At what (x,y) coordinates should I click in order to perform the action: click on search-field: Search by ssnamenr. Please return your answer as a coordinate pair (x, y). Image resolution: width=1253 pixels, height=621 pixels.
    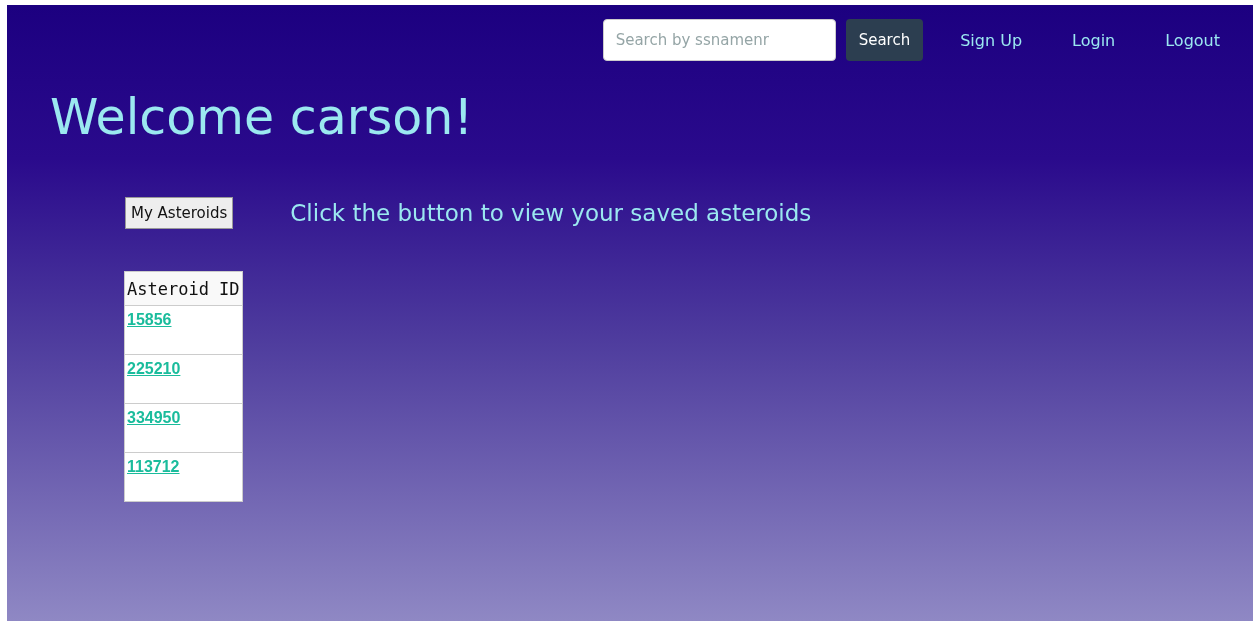
    Looking at the image, I should click on (719, 40).